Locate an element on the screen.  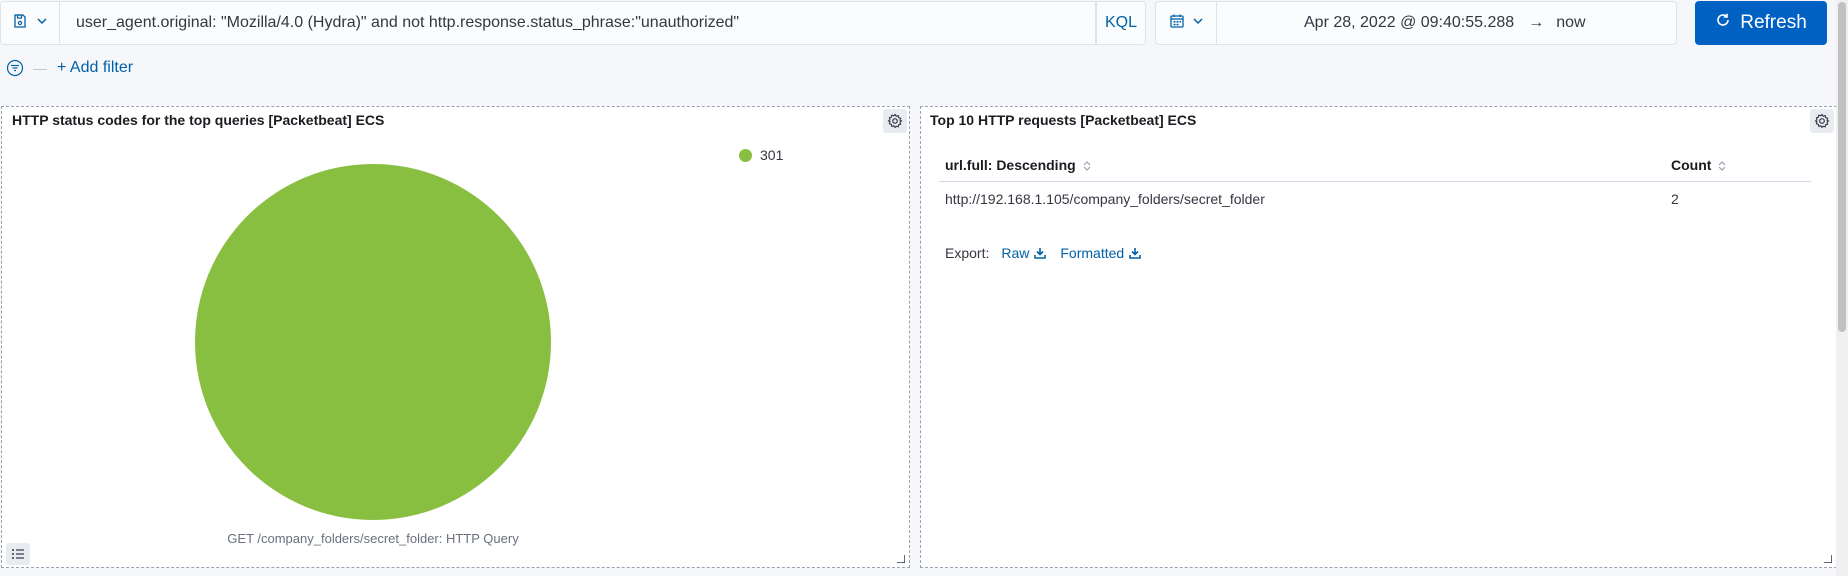
column-header-url: url.full: Descending is located at coordinates (1302, 166).